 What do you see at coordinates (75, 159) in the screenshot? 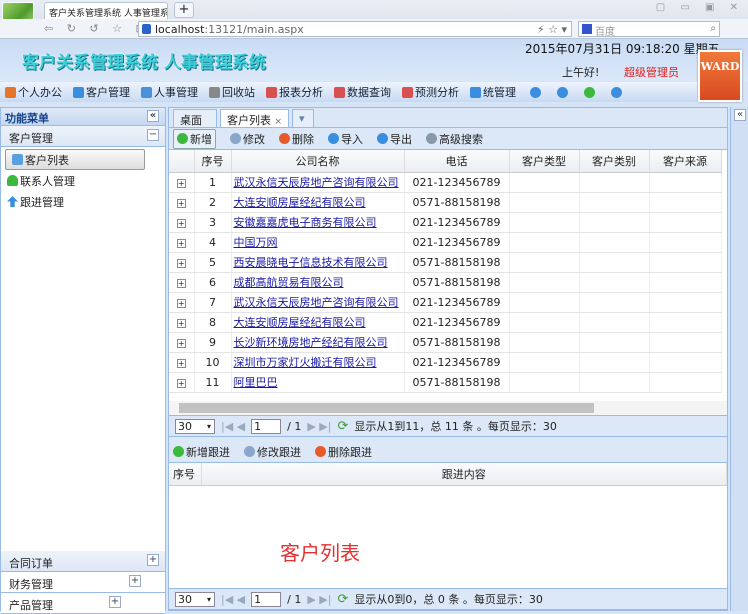
I see `sidebar-item-customer-list: 客户列表` at bounding box center [75, 159].